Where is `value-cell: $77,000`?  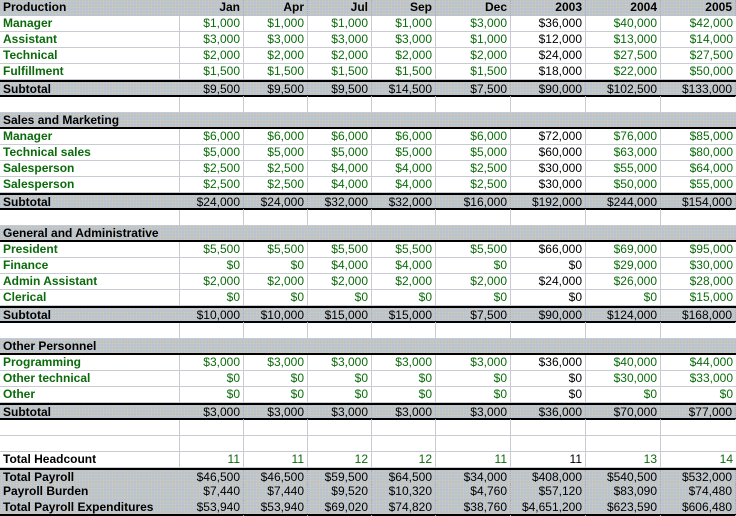
value-cell: $77,000 is located at coordinates (698, 412).